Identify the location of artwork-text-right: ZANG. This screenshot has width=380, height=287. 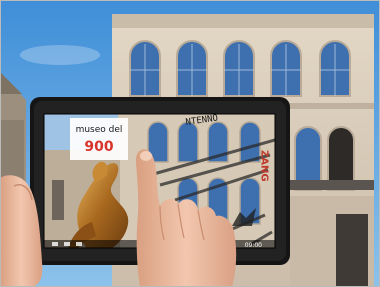
(264, 166).